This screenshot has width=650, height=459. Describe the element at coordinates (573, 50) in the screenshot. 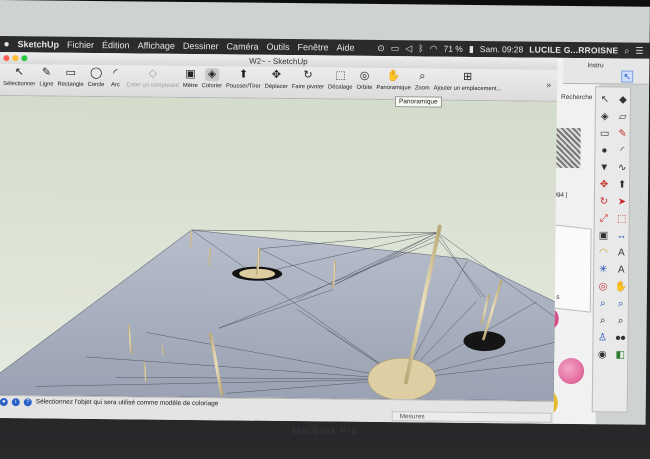

I see `user-name: LUCILE G...RROISNE` at that location.